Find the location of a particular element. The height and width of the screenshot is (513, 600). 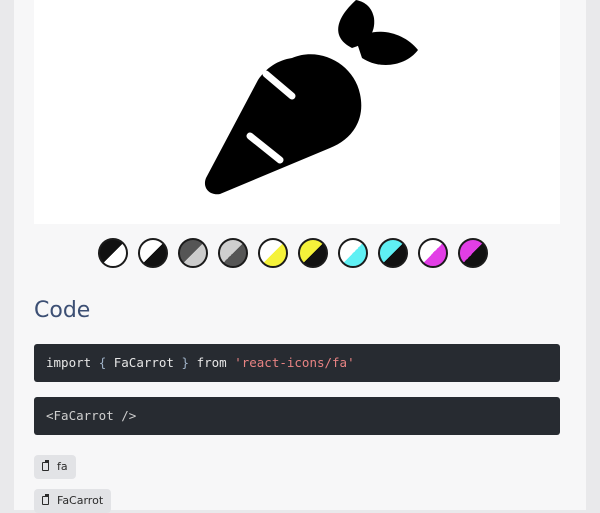

swatch-yellow-black is located at coordinates (313, 253).